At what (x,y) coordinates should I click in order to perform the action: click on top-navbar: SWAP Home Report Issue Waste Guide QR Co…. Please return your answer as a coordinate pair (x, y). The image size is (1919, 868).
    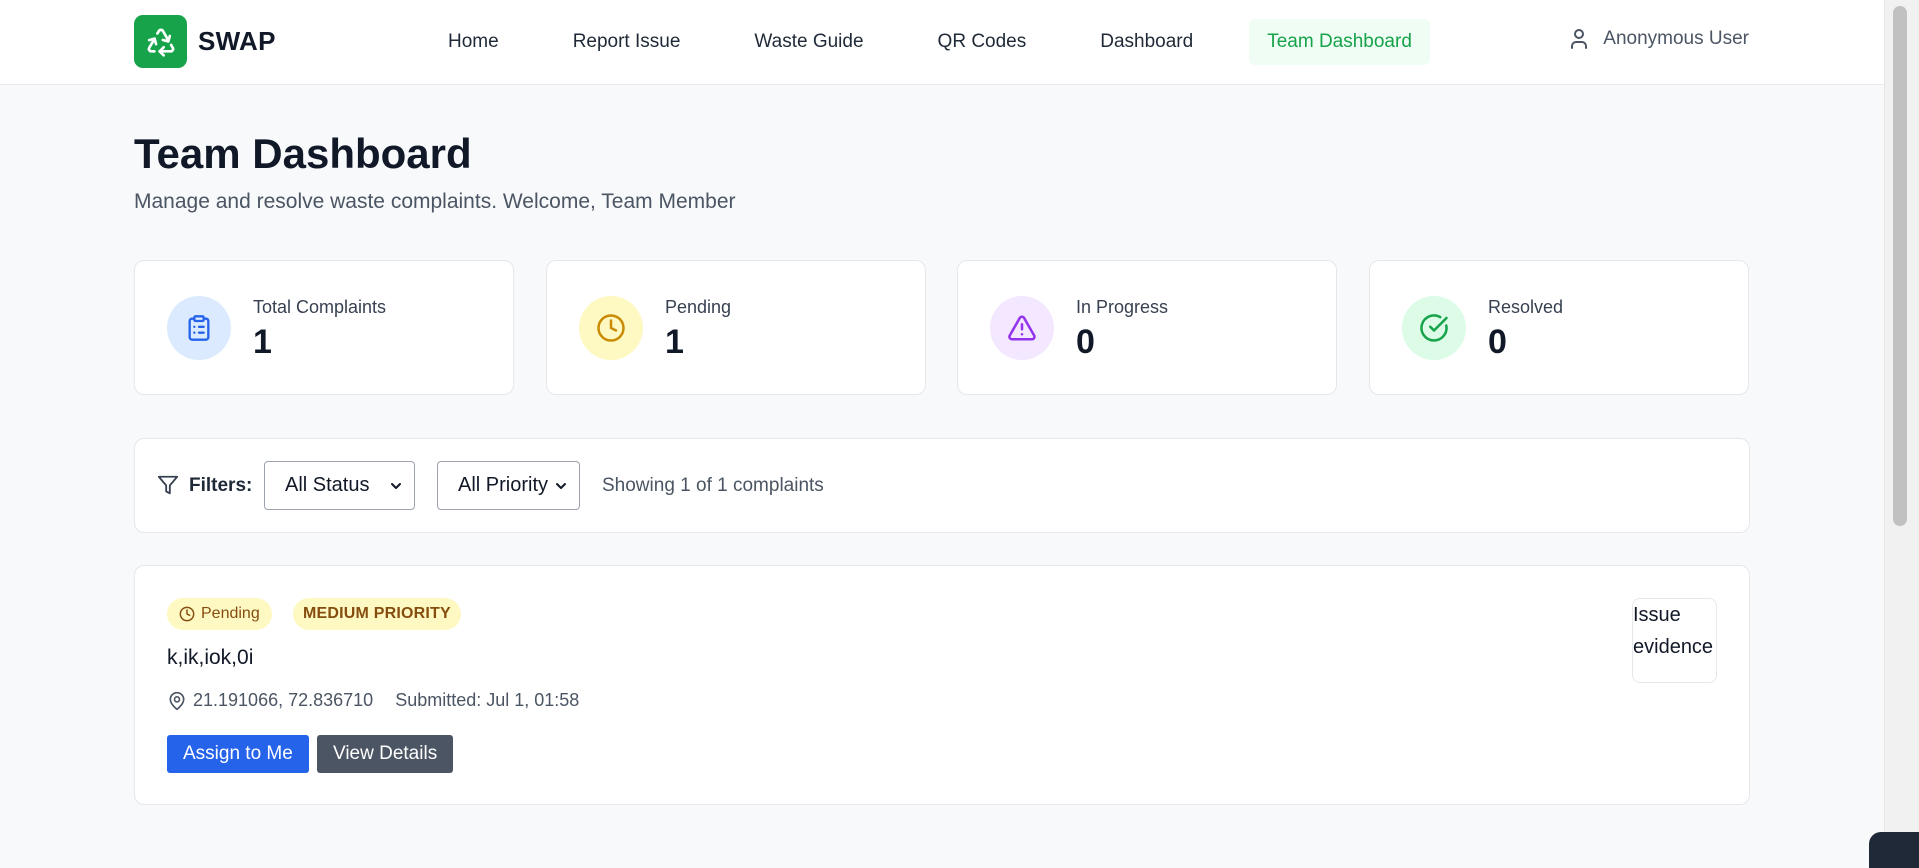
    Looking at the image, I should click on (942, 42).